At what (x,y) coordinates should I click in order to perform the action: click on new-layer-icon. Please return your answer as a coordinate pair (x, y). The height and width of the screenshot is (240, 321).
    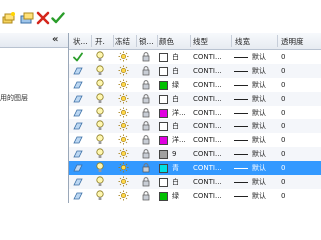
    Looking at the image, I should click on (9, 18).